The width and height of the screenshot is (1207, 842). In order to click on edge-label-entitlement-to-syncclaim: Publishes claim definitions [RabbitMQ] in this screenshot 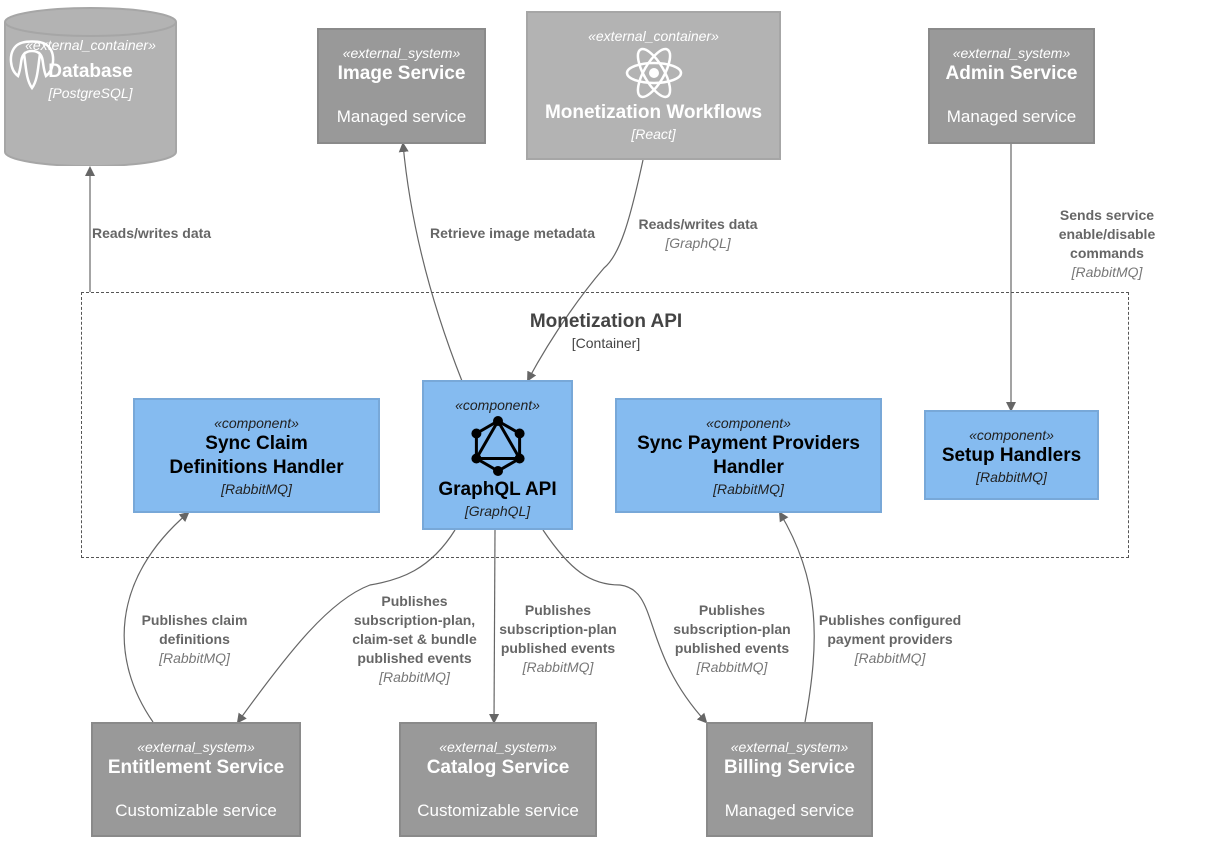, I will do `click(194, 639)`.